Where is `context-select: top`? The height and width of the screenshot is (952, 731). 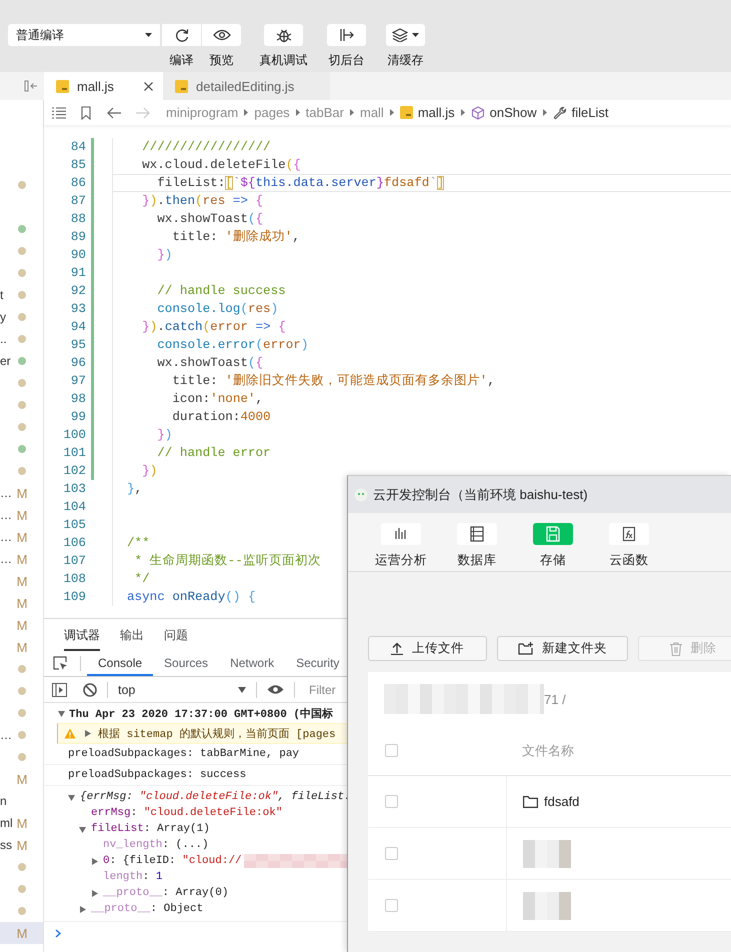
context-select: top is located at coordinates (182, 689).